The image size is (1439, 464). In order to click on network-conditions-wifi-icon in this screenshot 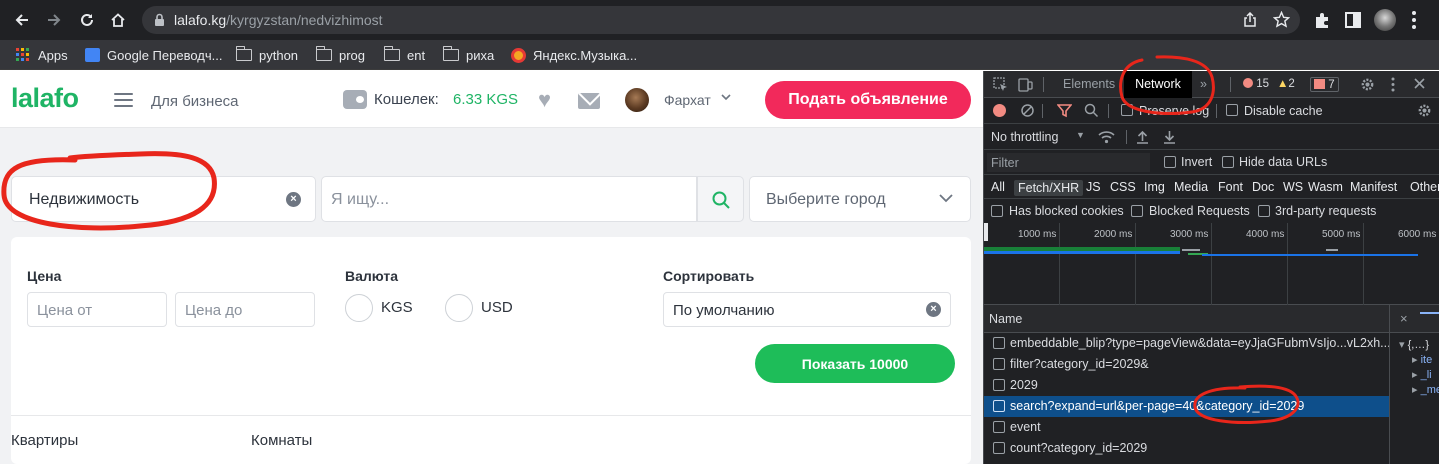, I will do `click(1106, 137)`.